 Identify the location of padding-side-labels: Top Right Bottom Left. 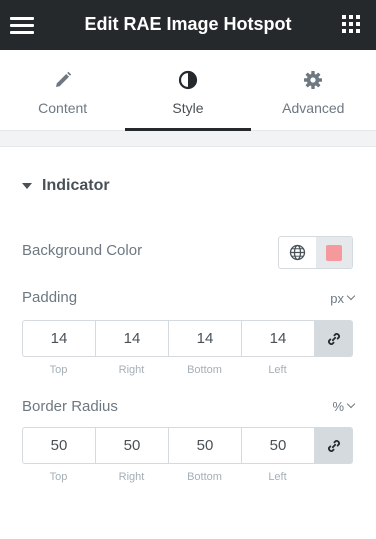
(168, 370).